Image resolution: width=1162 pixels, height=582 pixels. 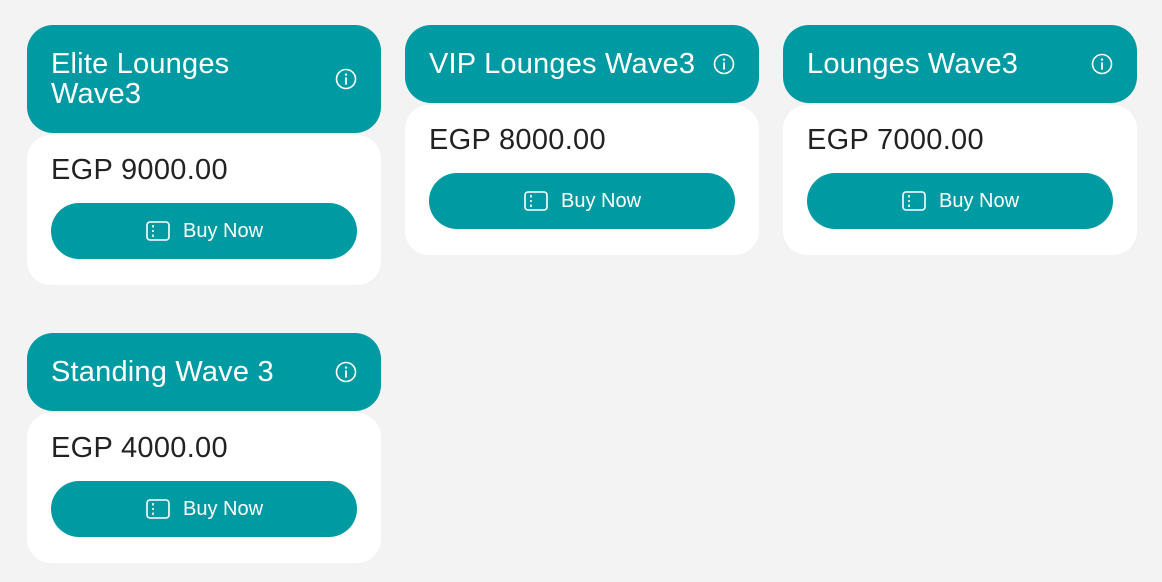 I want to click on card-header: VIP Lounges Wave3, so click(x=582, y=64).